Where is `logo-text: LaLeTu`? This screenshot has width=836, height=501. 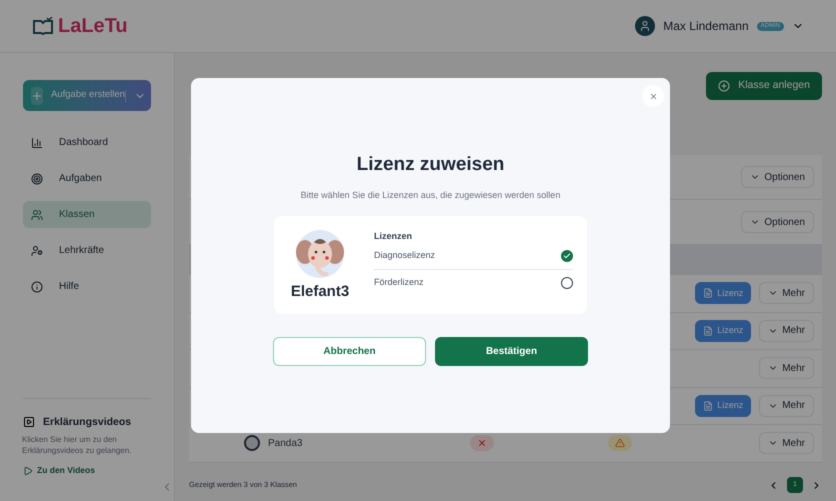 logo-text: LaLeTu is located at coordinates (93, 26).